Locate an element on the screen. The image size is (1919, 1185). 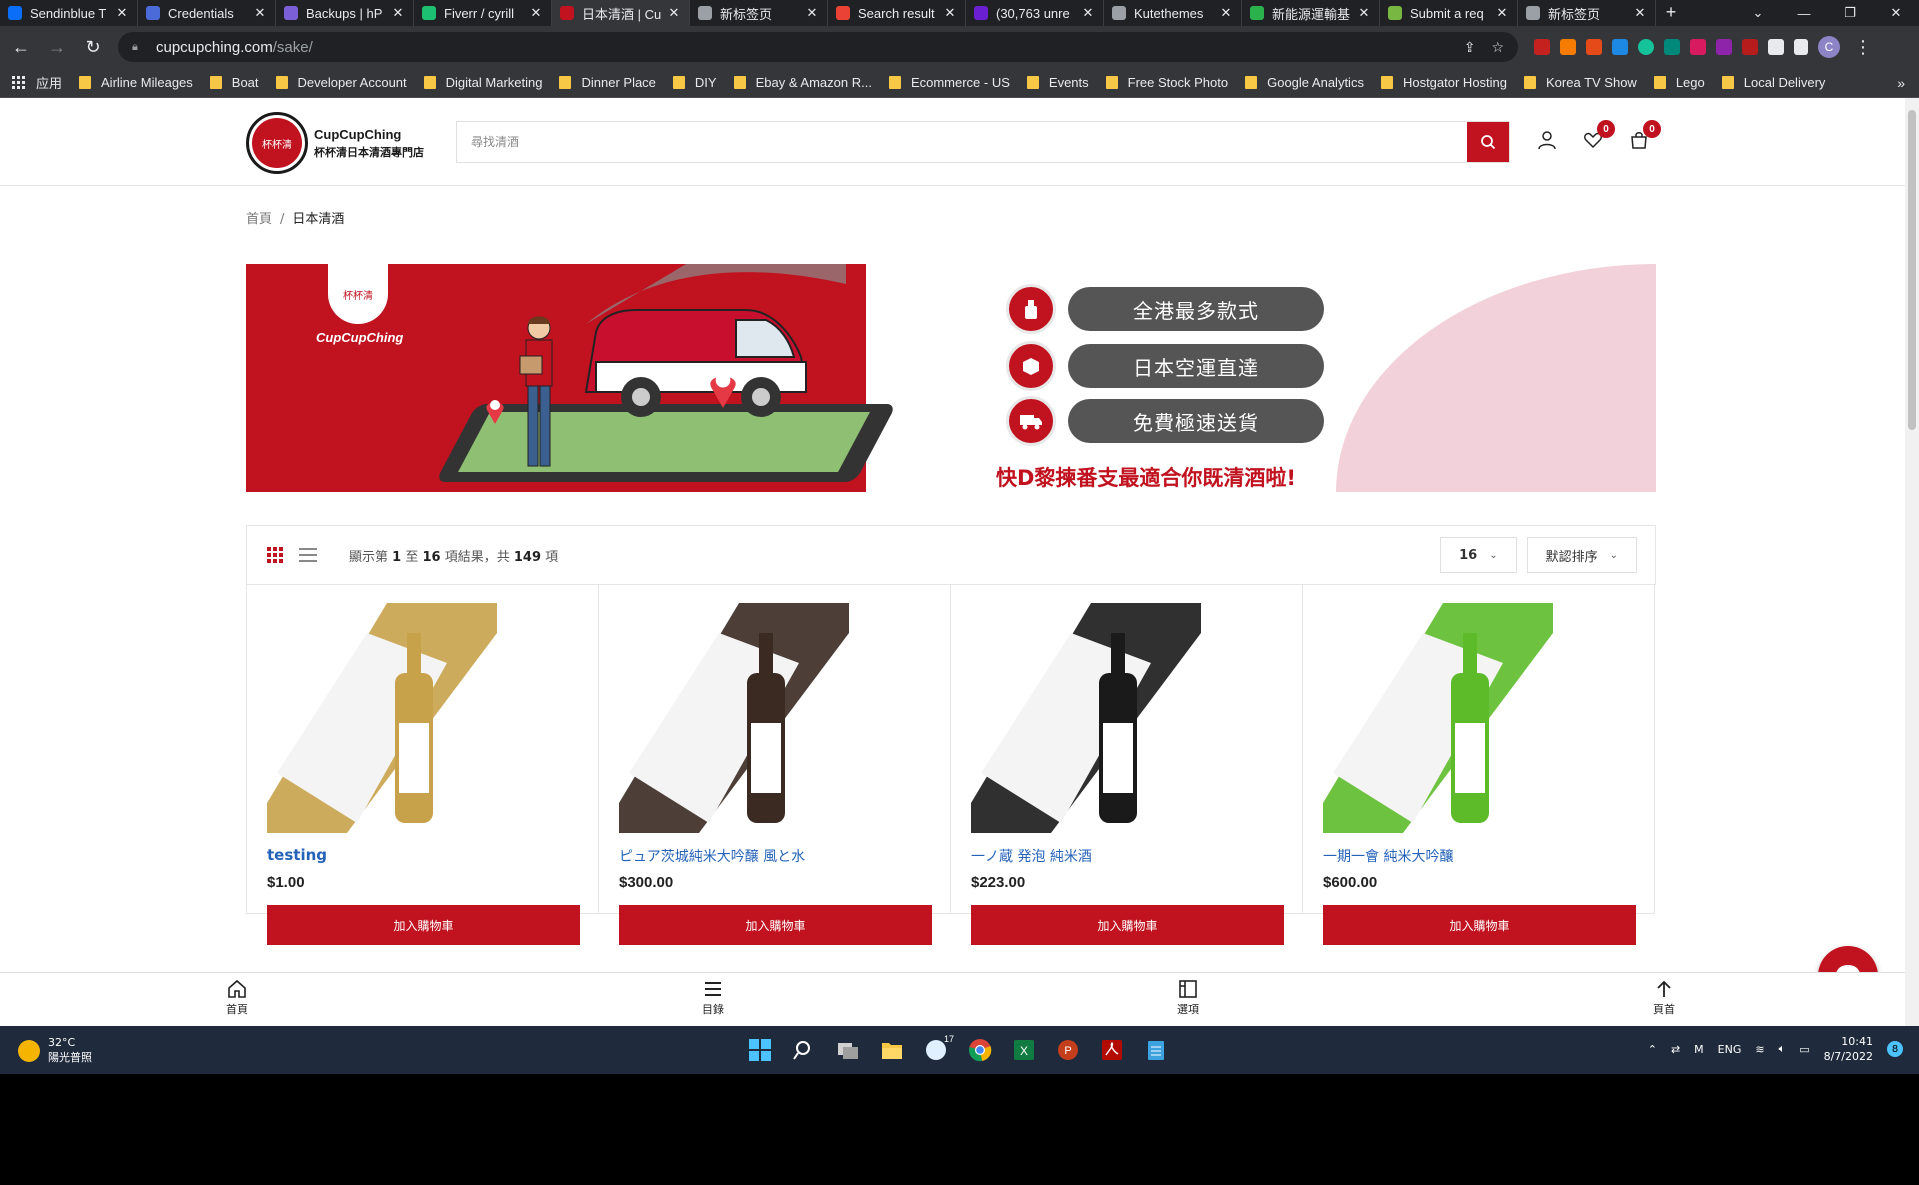
task-view-icon is located at coordinates (848, 1050).